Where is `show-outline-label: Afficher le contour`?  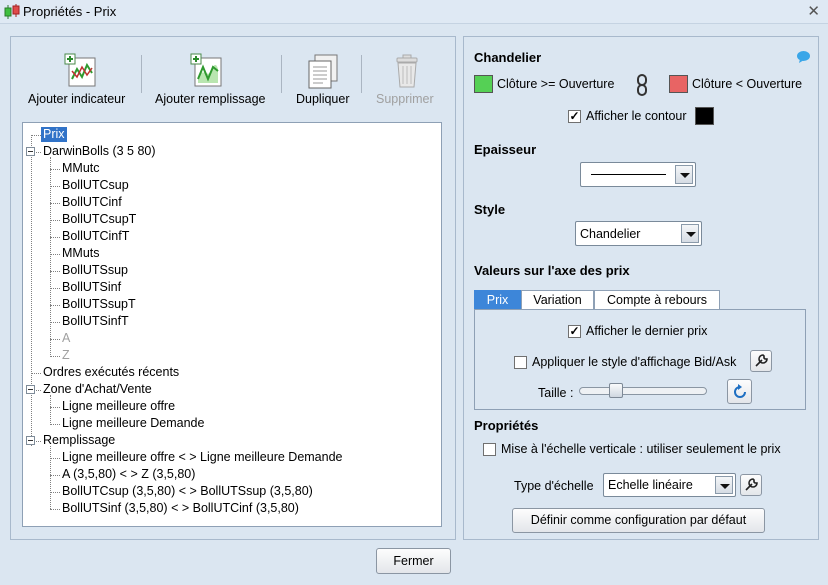
show-outline-label: Afficher le contour is located at coordinates (636, 116).